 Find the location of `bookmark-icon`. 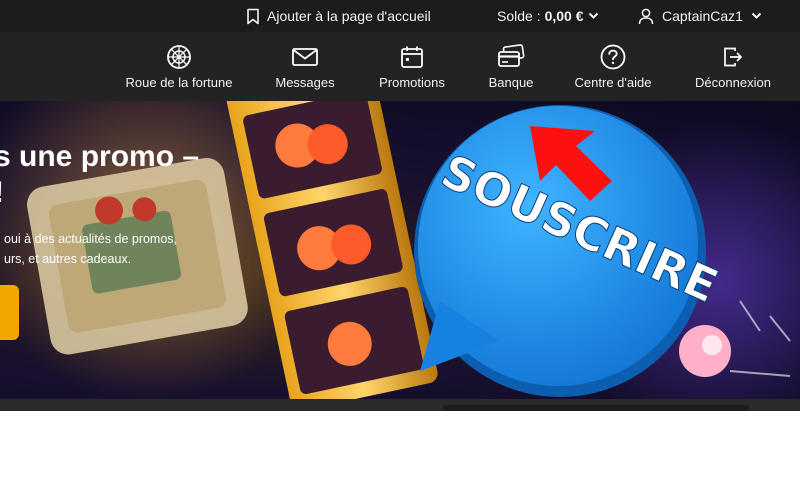

bookmark-icon is located at coordinates (253, 16).